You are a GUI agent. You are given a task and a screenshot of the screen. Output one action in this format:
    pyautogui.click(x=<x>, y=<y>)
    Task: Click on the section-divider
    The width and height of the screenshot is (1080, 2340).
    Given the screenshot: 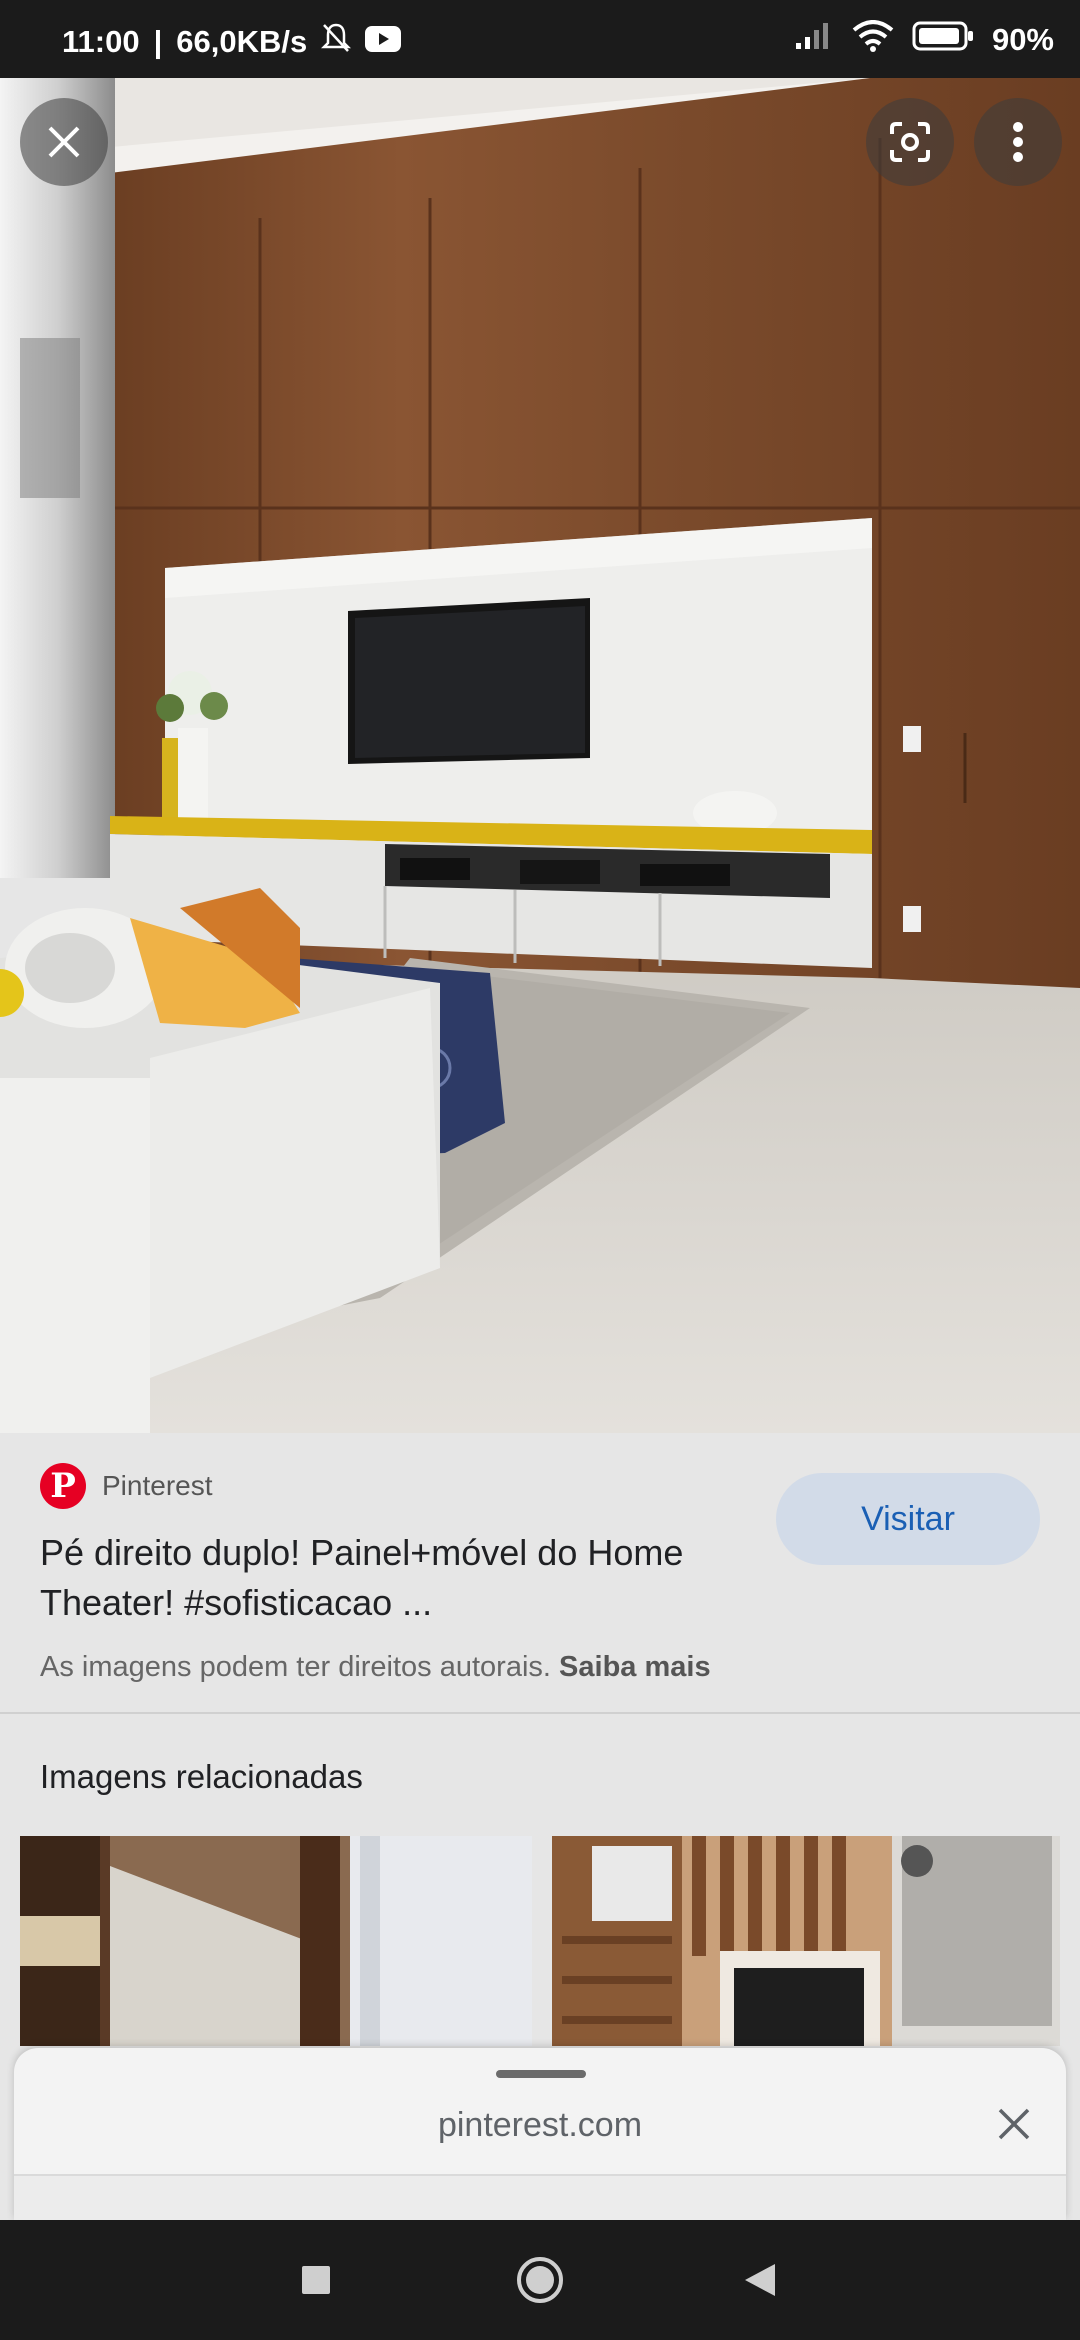 What is the action you would take?
    pyautogui.click(x=540, y=1713)
    